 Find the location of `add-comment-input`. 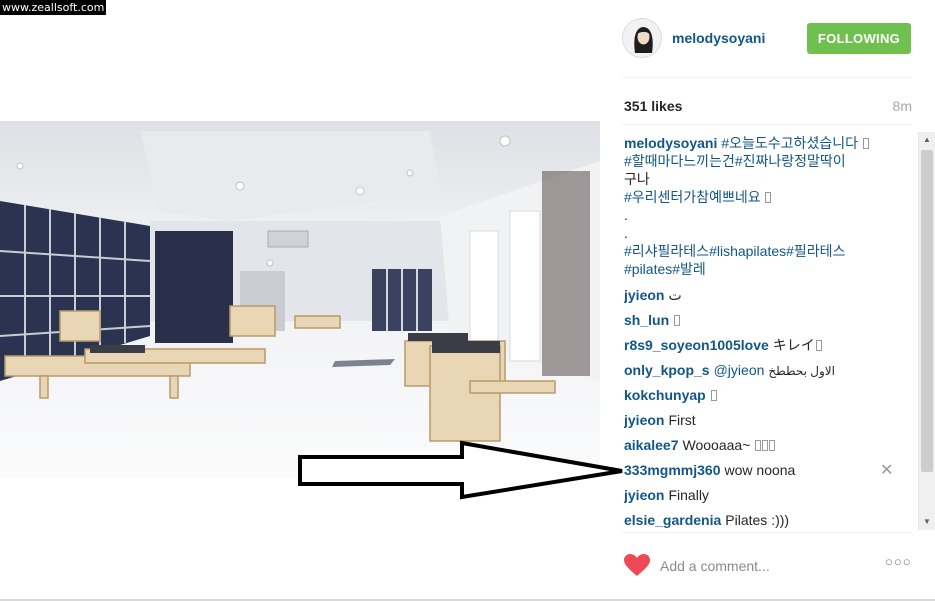

add-comment-input is located at coordinates (767, 566).